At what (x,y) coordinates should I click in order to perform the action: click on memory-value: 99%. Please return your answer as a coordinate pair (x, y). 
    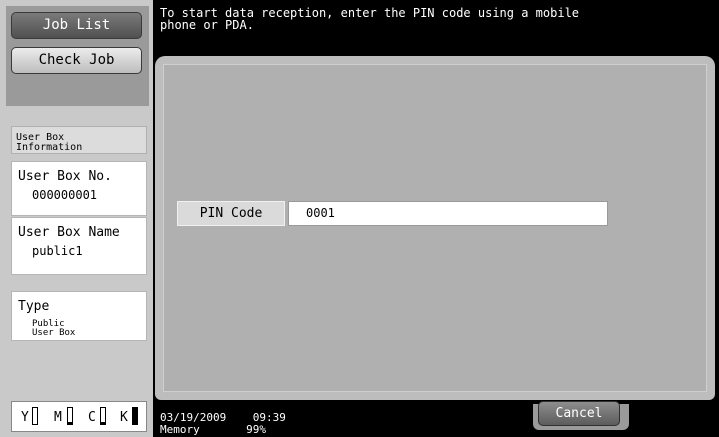
    Looking at the image, I should click on (256, 429).